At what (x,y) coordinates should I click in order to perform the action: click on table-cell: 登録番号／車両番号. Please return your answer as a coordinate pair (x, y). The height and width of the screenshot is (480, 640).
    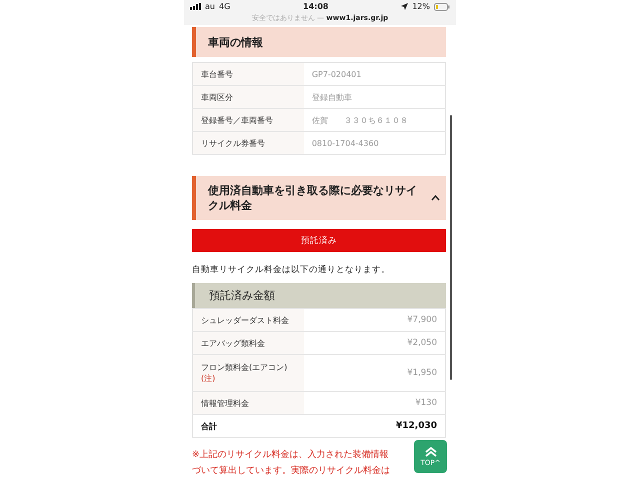
    Looking at the image, I should click on (248, 120).